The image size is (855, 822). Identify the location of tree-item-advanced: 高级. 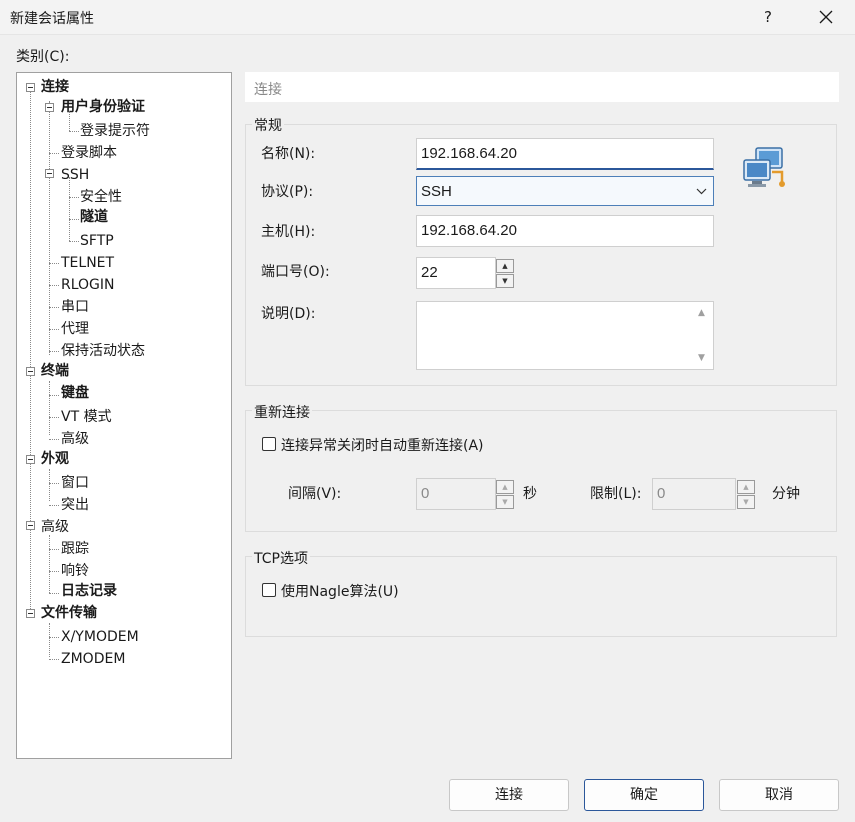
(55, 527).